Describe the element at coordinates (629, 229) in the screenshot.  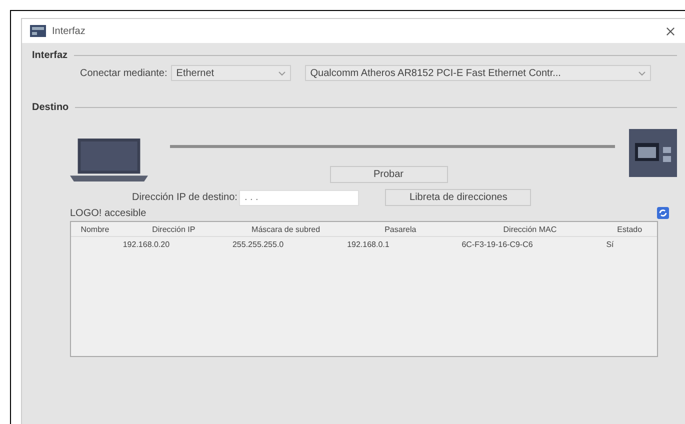
I see `column-header: Estado` at that location.